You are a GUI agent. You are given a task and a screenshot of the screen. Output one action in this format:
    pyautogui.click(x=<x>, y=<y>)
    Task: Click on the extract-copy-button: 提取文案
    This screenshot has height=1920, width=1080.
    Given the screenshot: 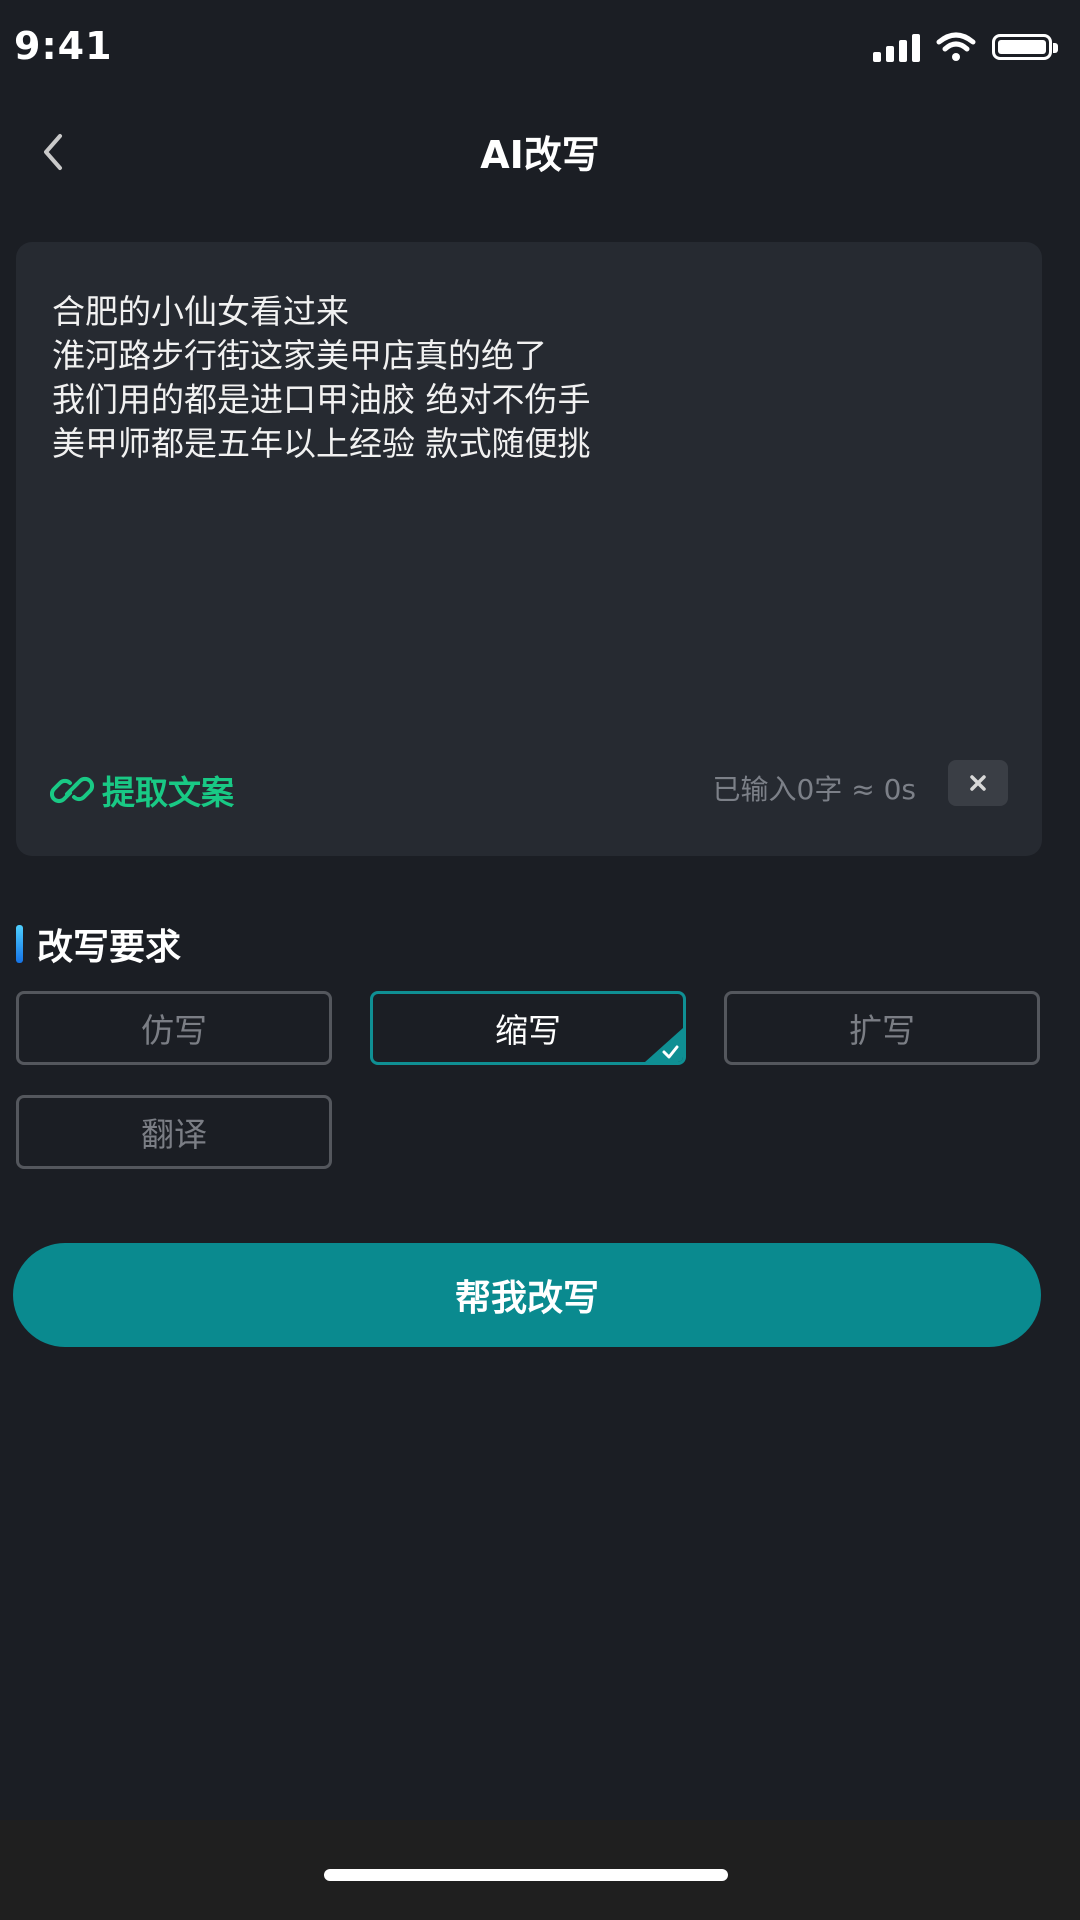 What is the action you would take?
    pyautogui.click(x=142, y=790)
    